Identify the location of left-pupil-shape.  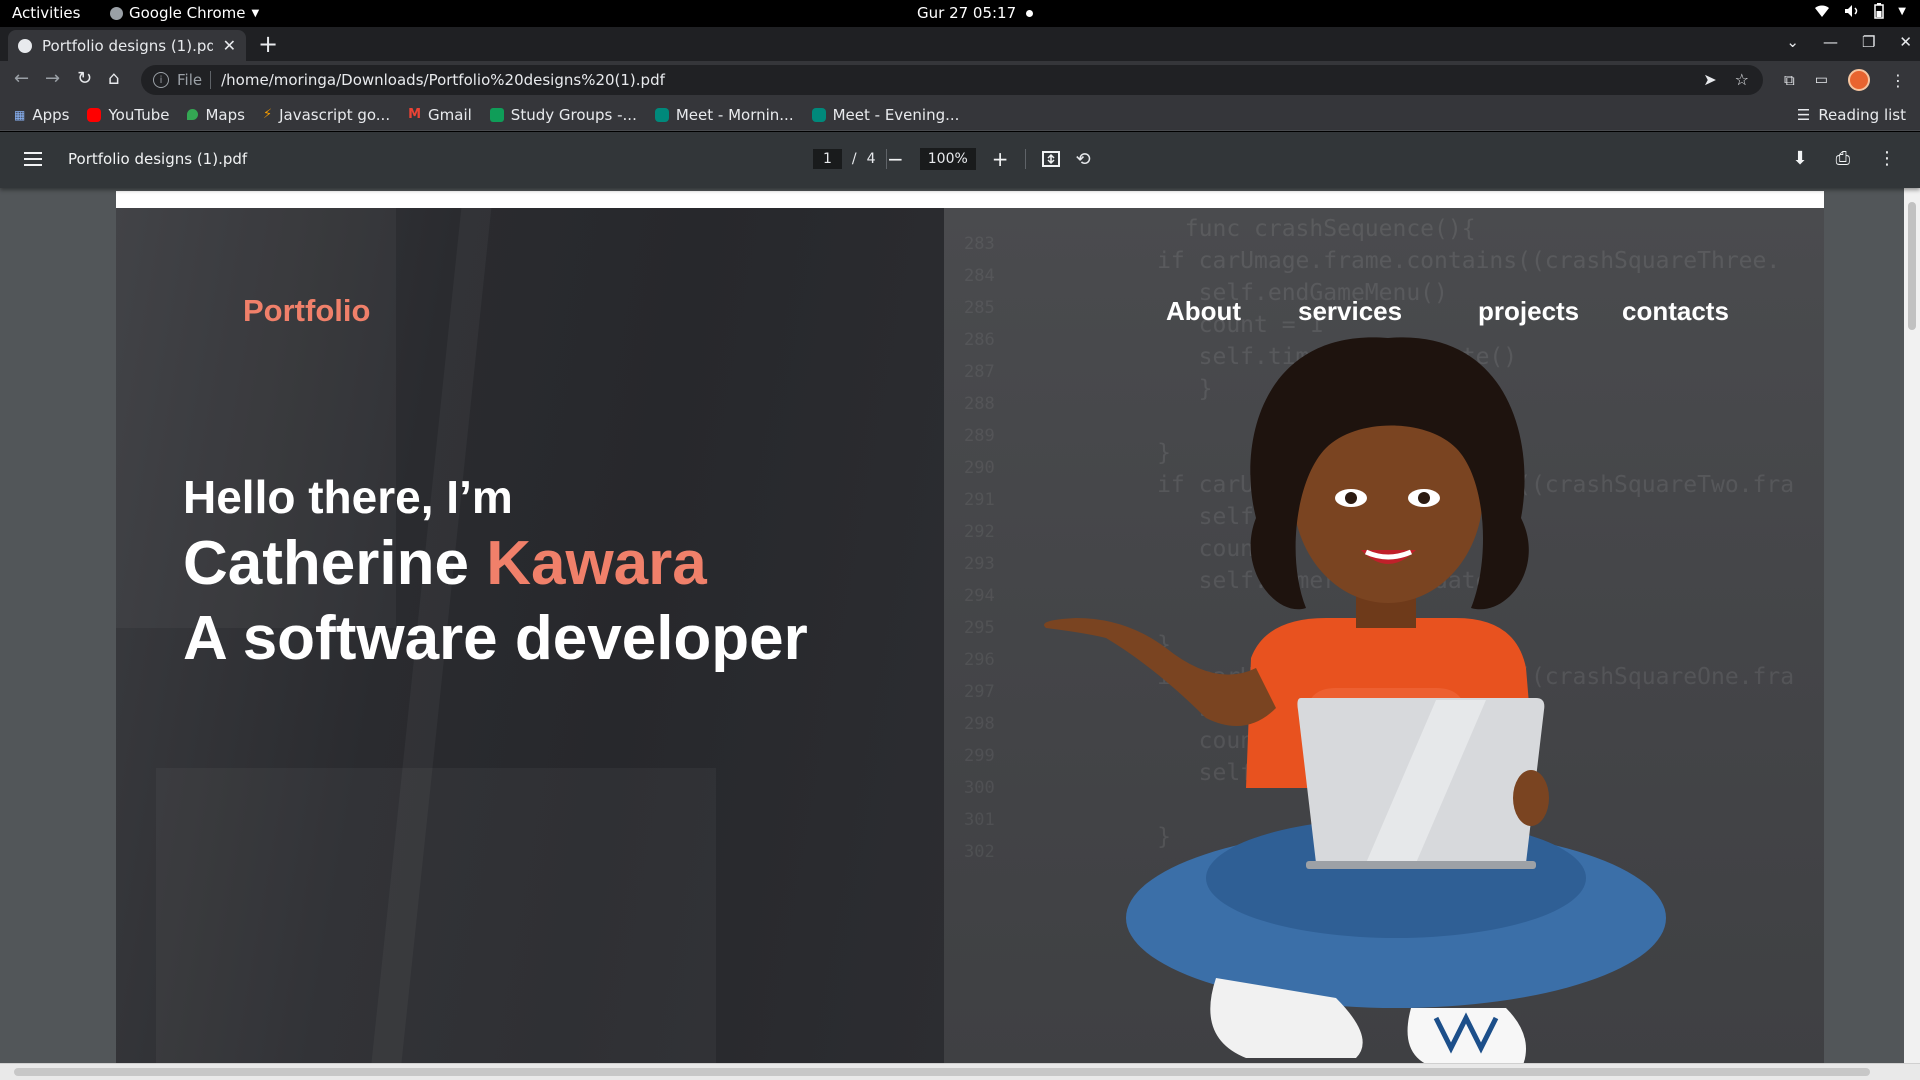
(1351, 498).